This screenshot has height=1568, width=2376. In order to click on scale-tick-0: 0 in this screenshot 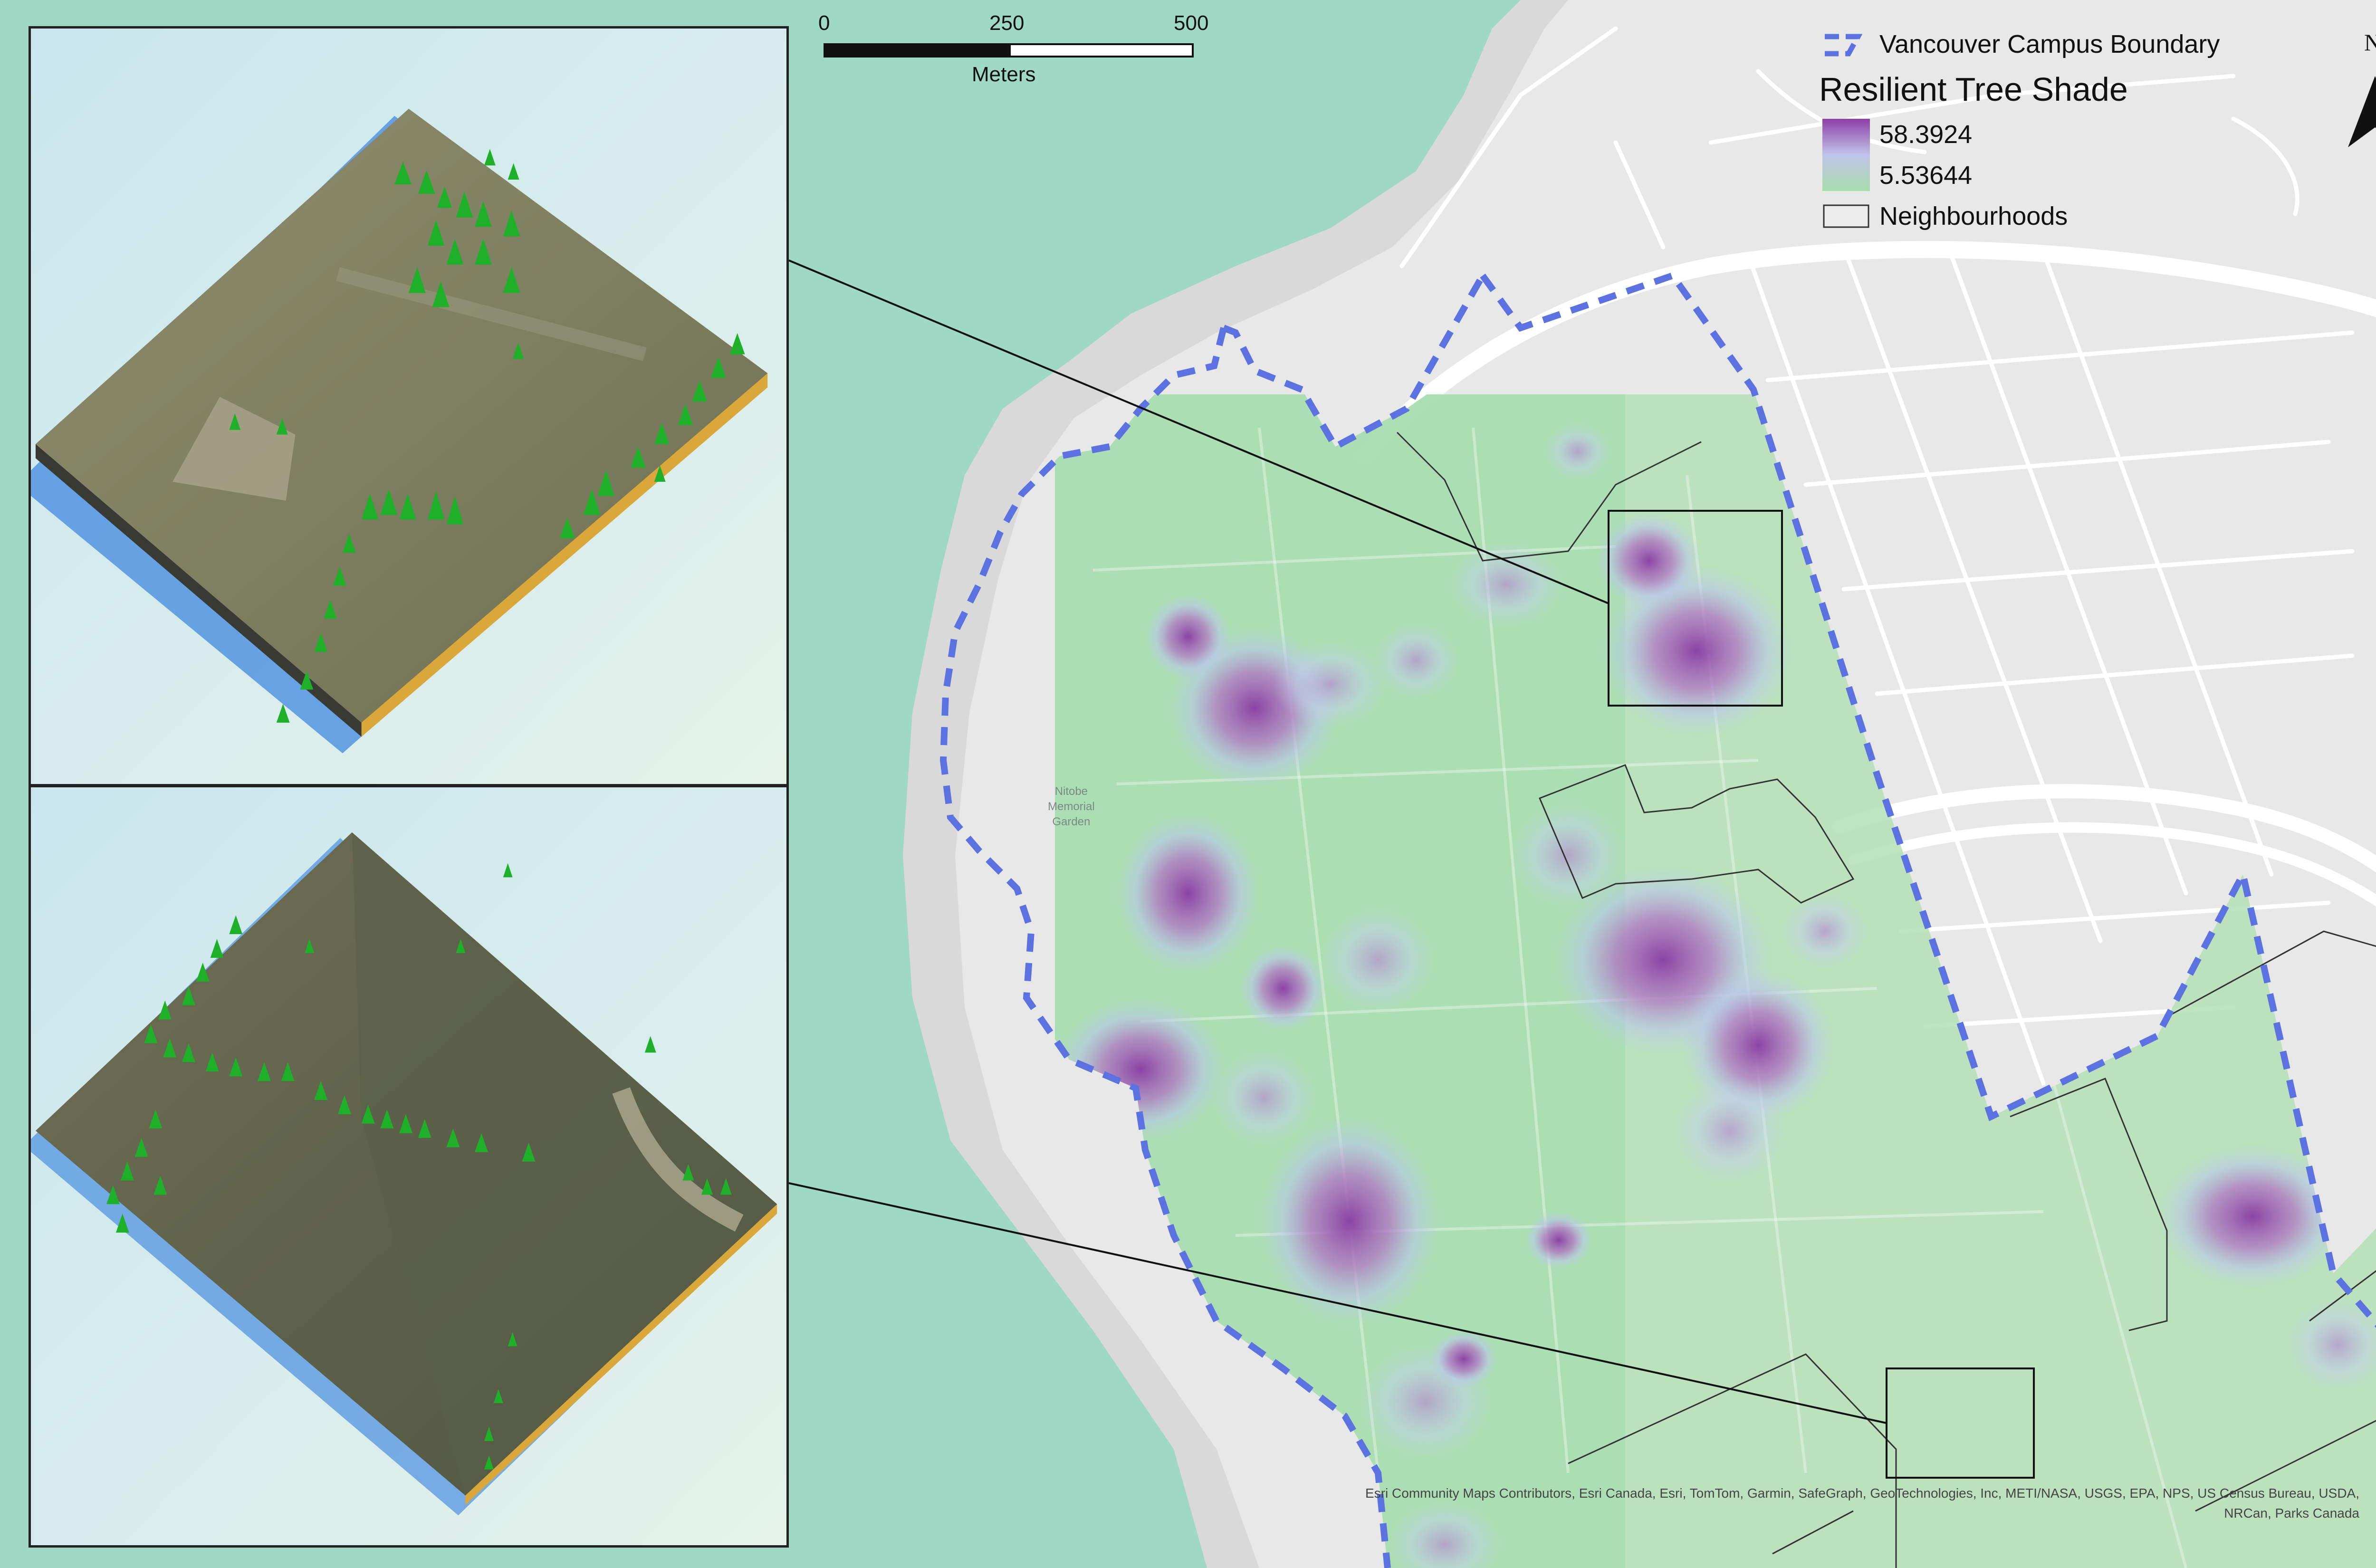, I will do `click(824, 23)`.